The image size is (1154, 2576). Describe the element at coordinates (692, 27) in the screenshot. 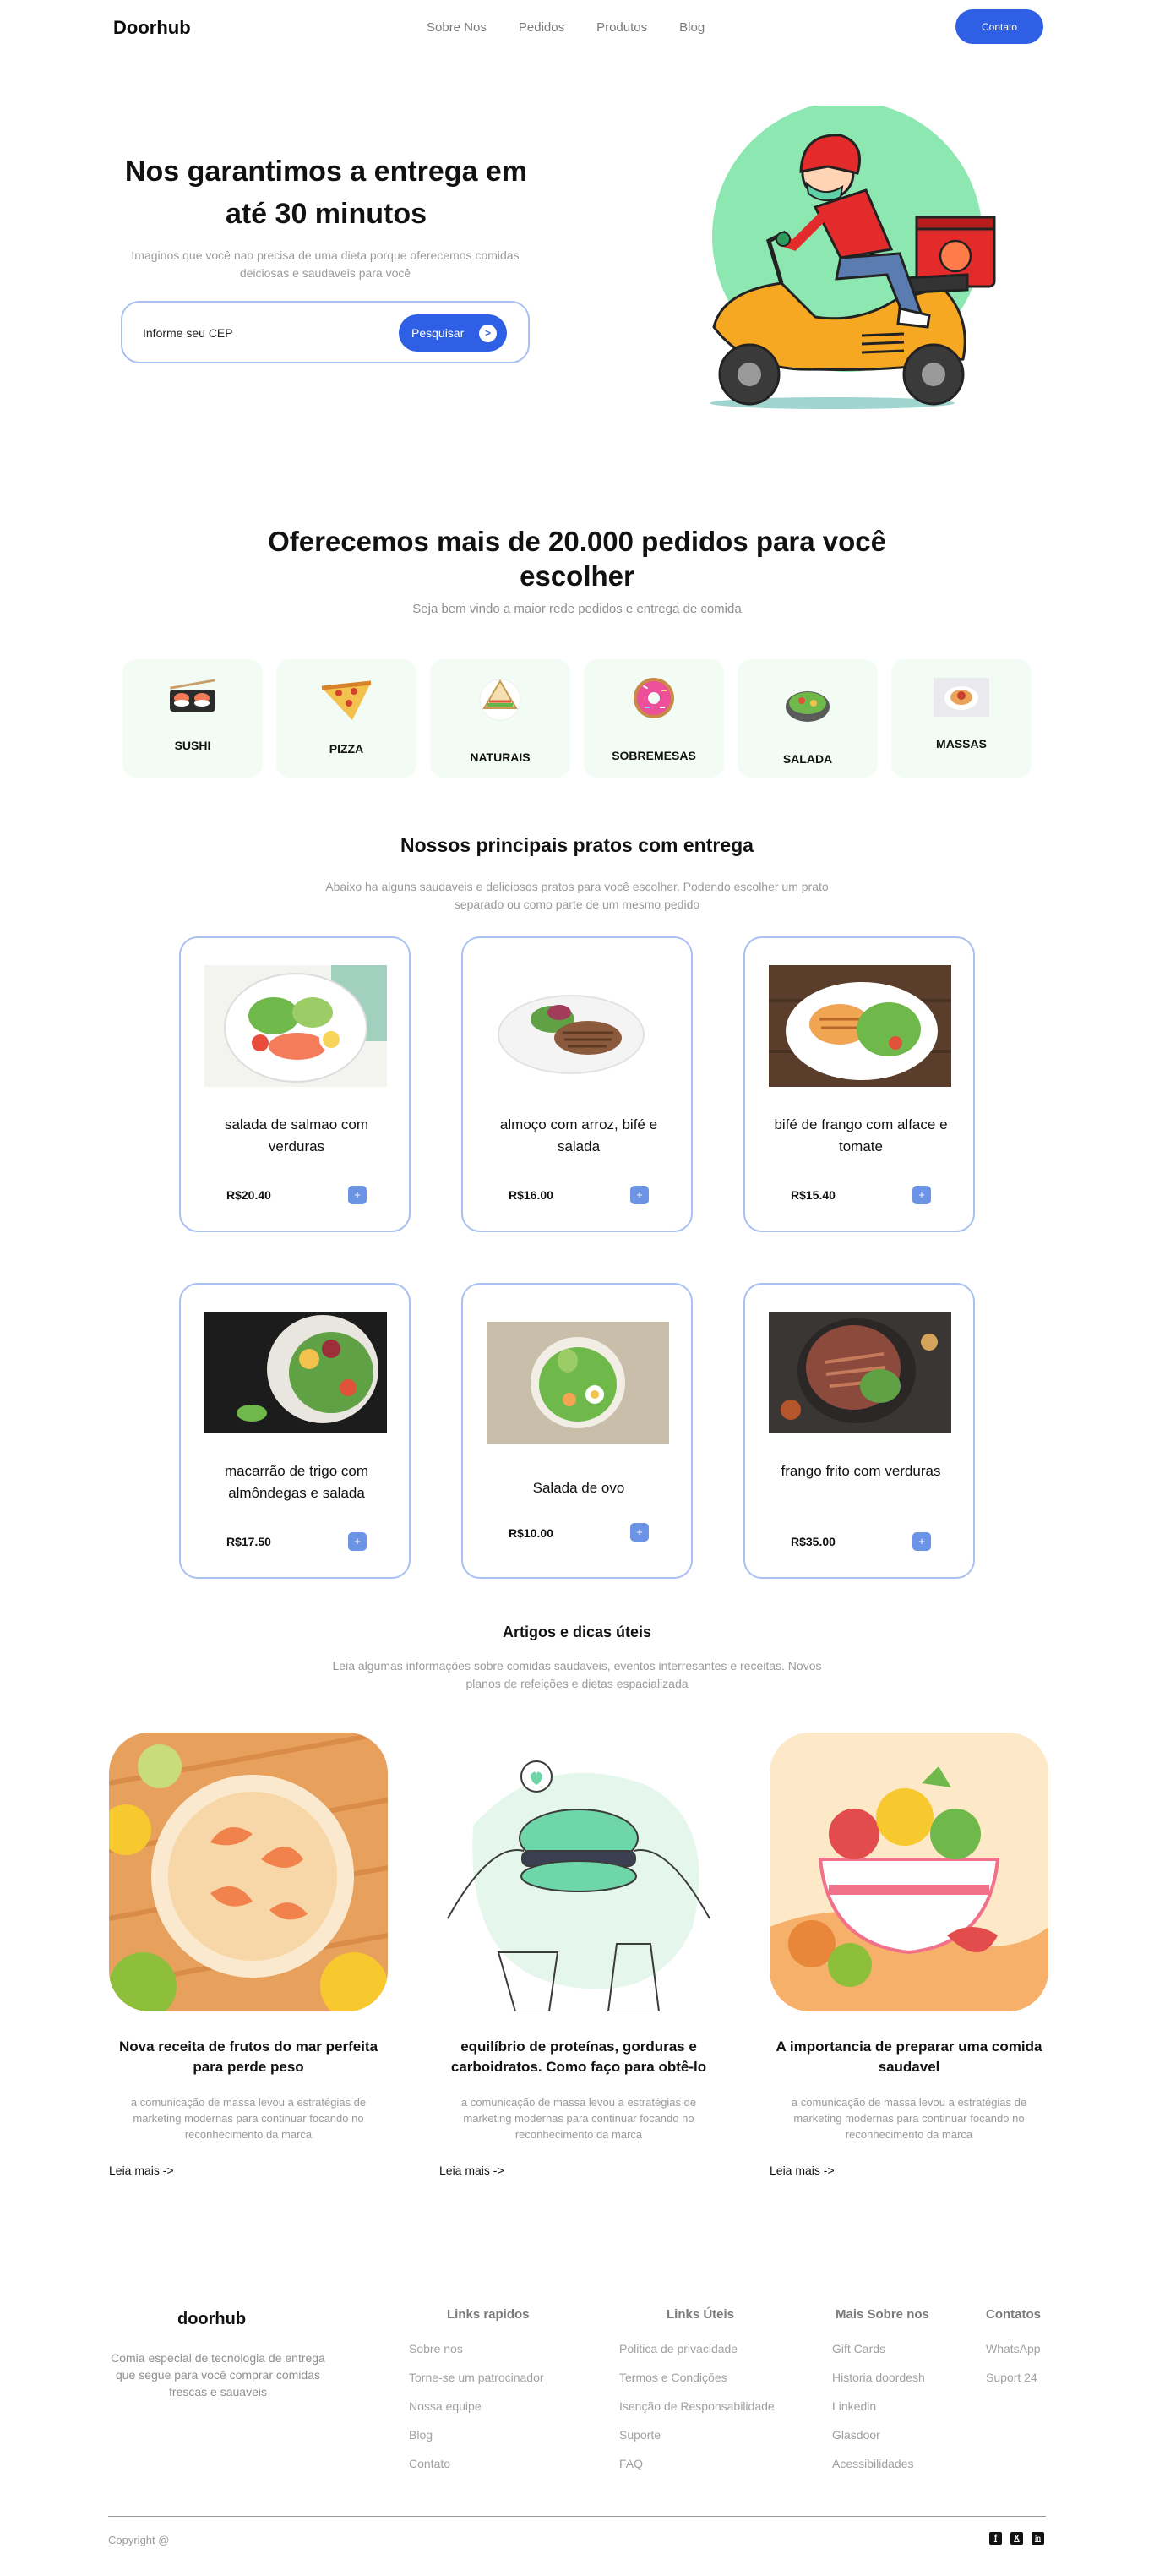

I see `nav-link-blog: Blog` at that location.